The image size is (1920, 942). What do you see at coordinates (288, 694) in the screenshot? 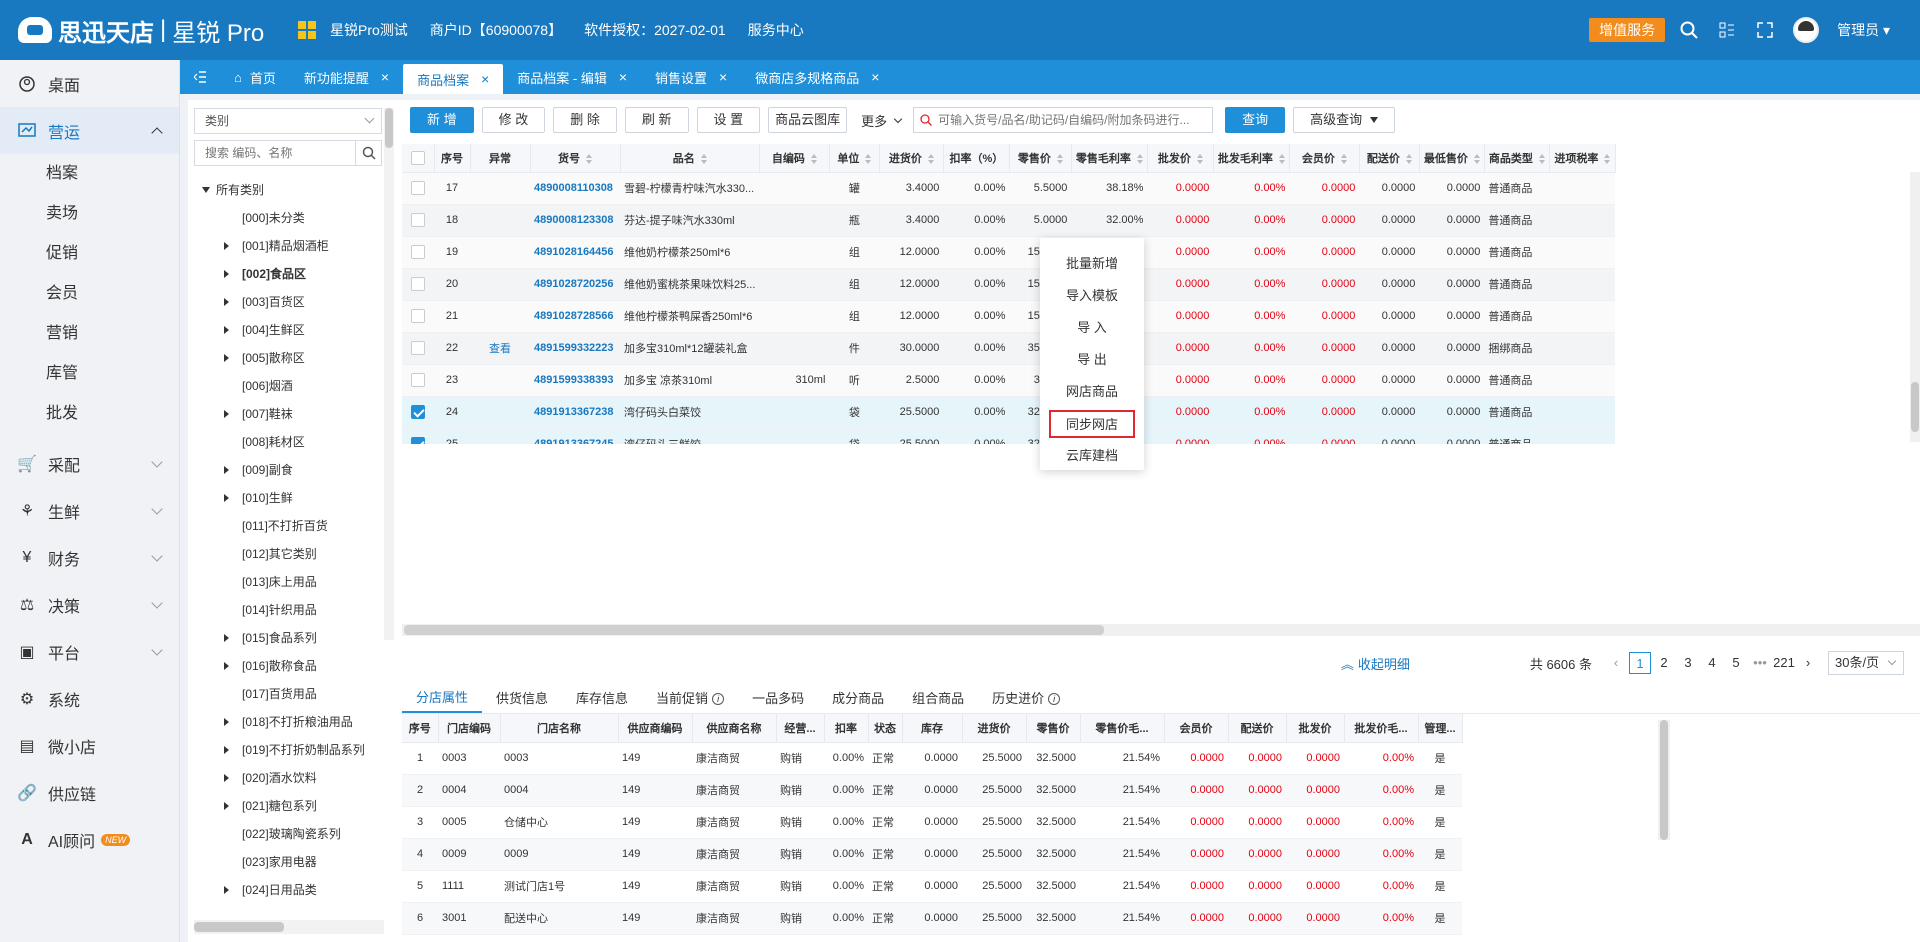
I see `tree-node: [017]百货用品` at bounding box center [288, 694].